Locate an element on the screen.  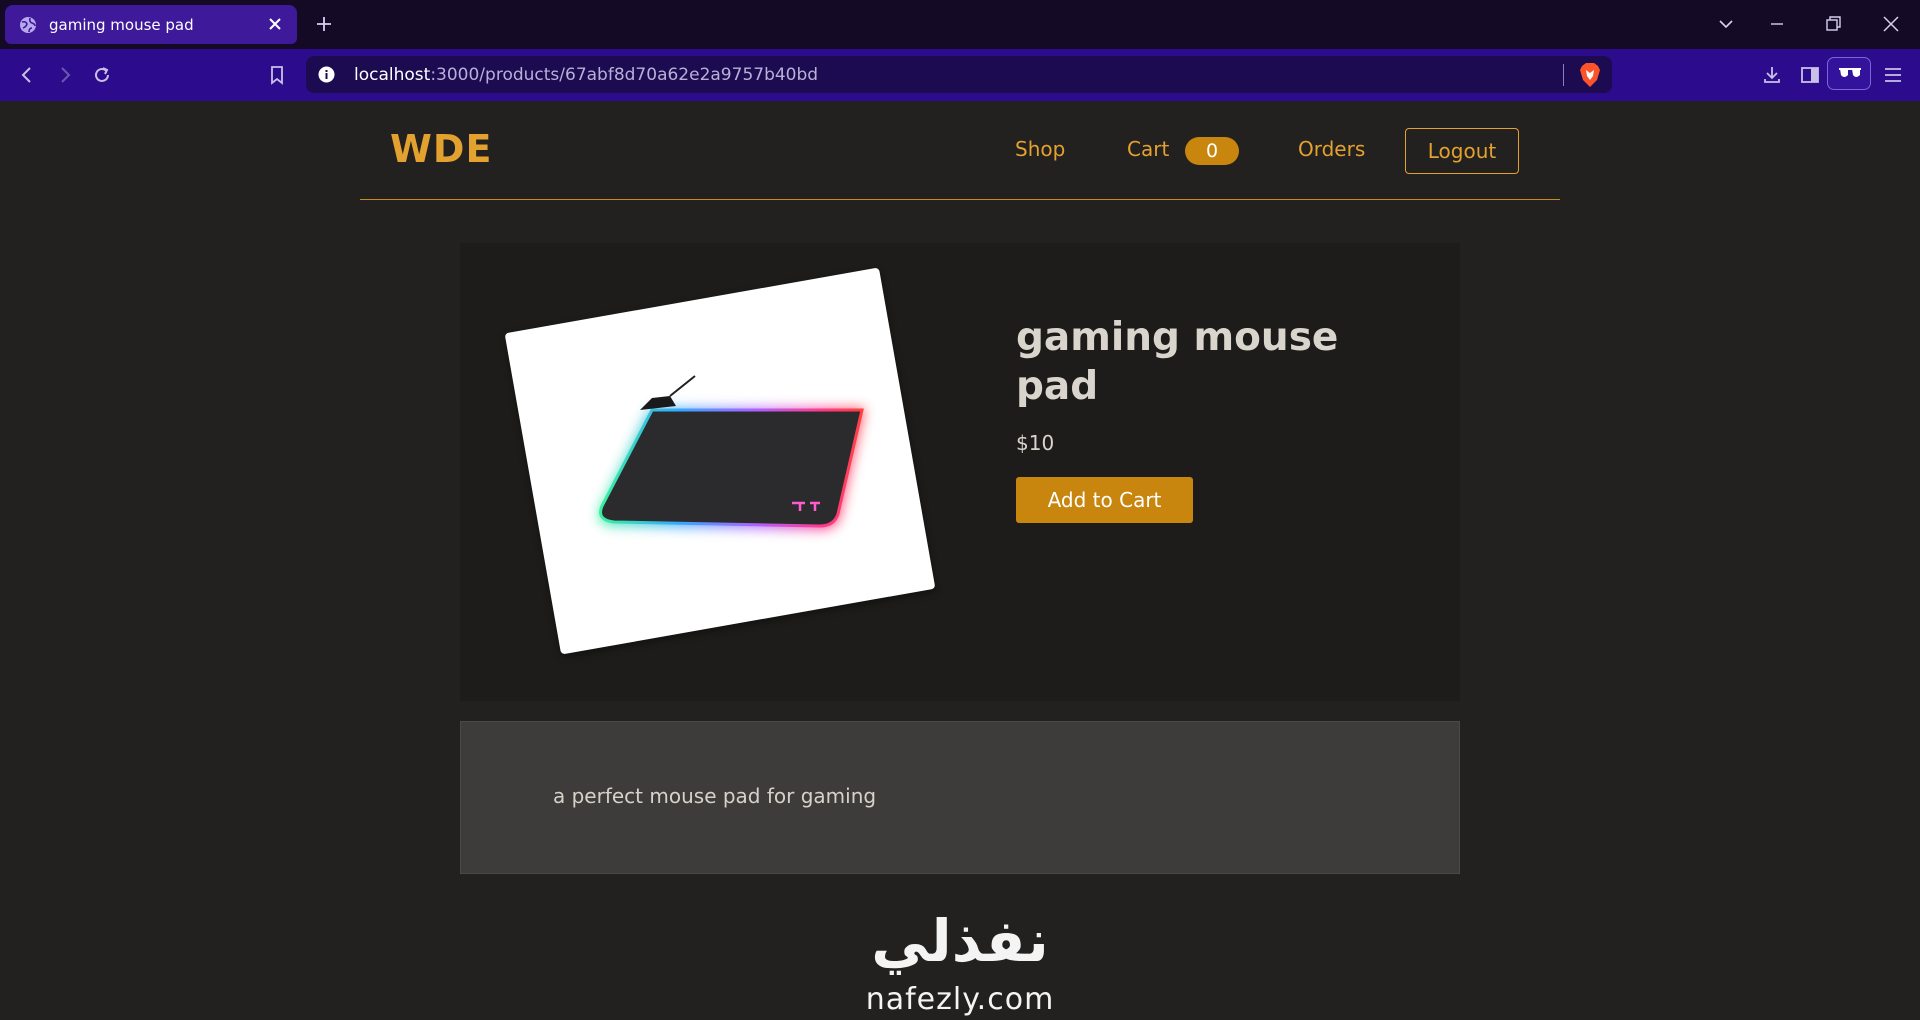
site-logo: WDE is located at coordinates (441, 149).